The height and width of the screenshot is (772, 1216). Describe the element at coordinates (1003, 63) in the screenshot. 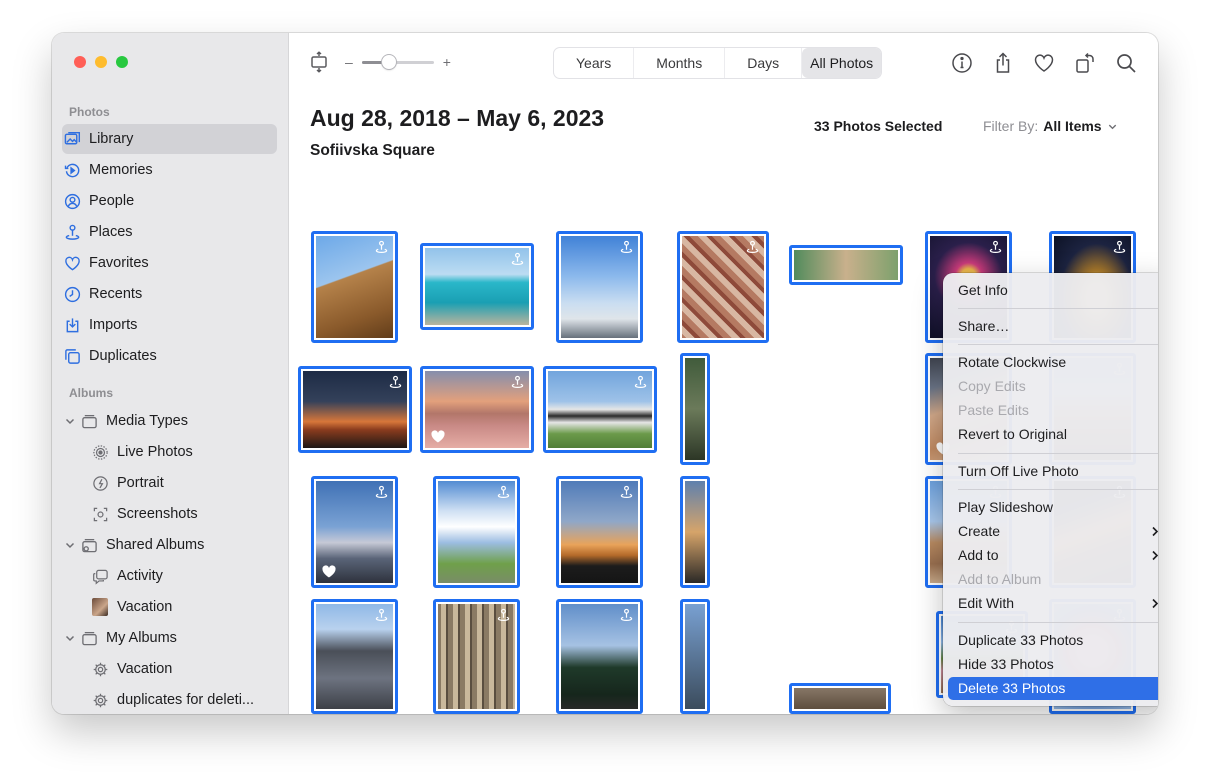

I see `share-icon` at that location.